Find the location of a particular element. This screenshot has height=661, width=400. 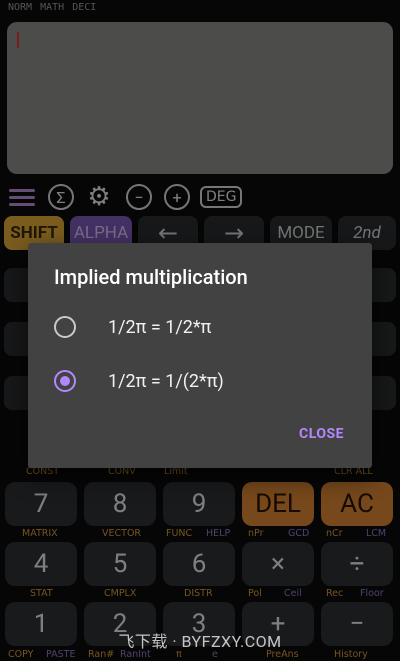

option-label: 1/2π = 1/2*π is located at coordinates (160, 327).